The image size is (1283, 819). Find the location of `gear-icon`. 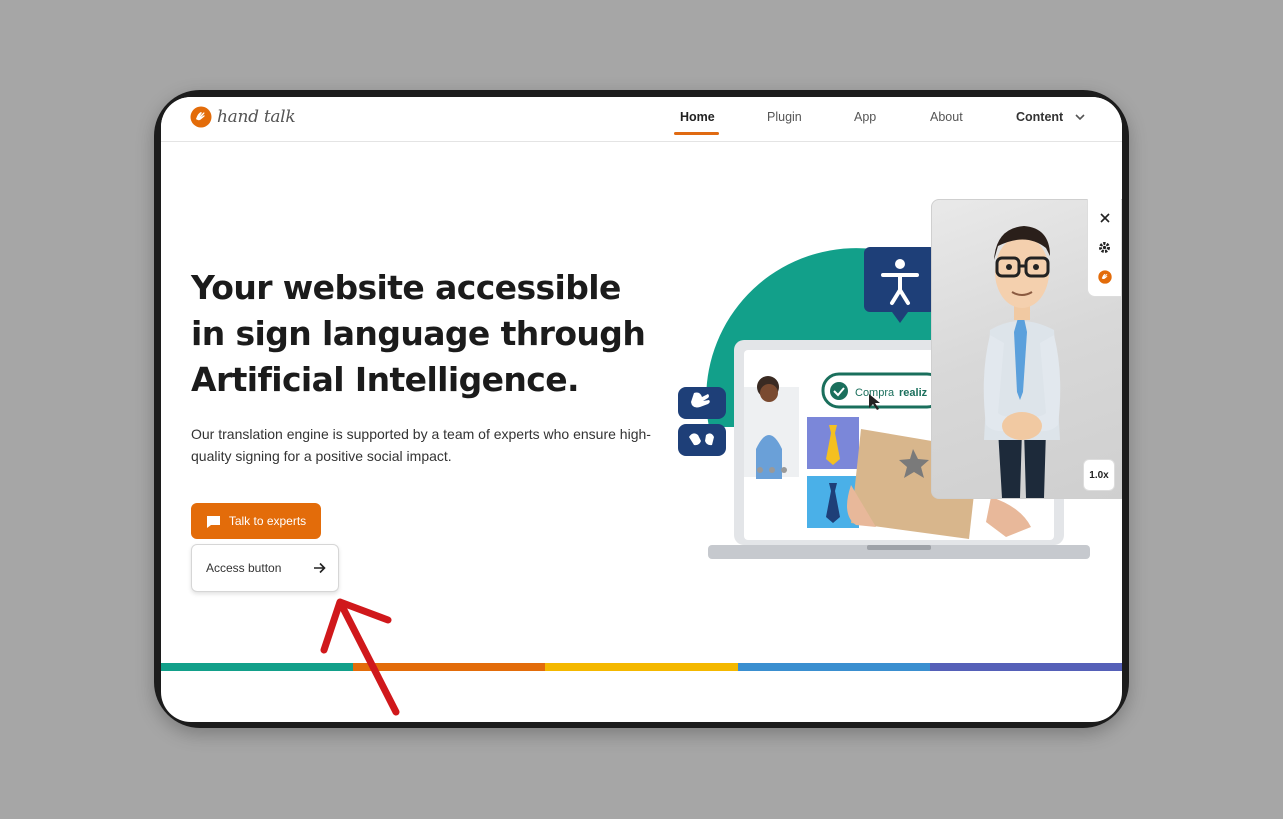

gear-icon is located at coordinates (1104, 247).